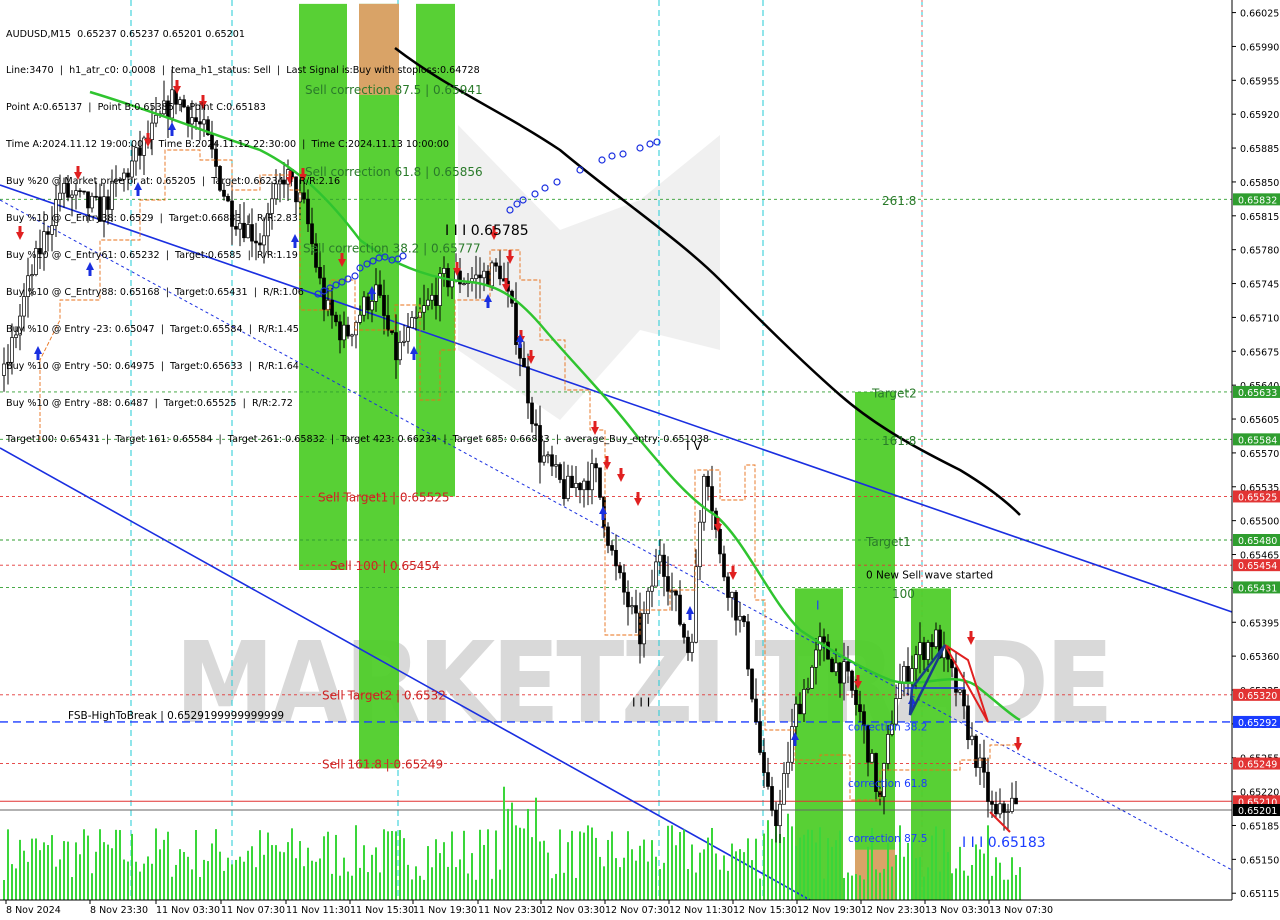  I want to click on time-tick-label: 13 Nov 03:30, so click(957, 910).